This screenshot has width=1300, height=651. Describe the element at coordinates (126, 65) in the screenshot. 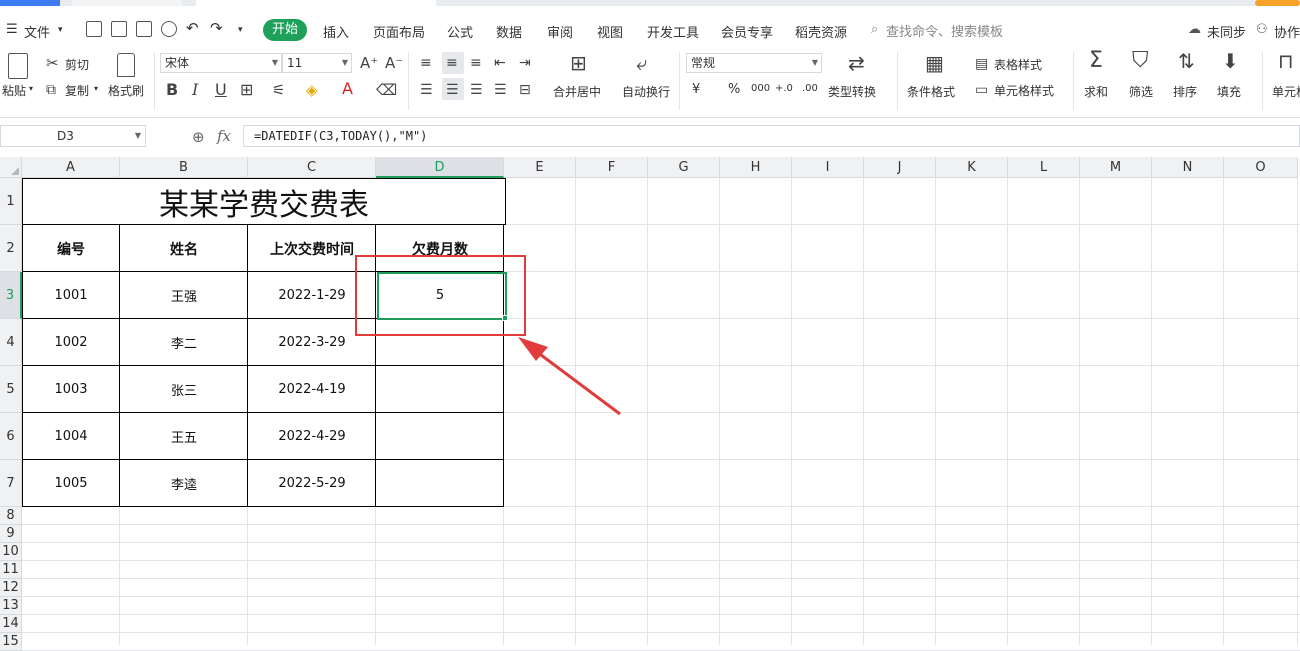

I see `format-painter-icon` at that location.